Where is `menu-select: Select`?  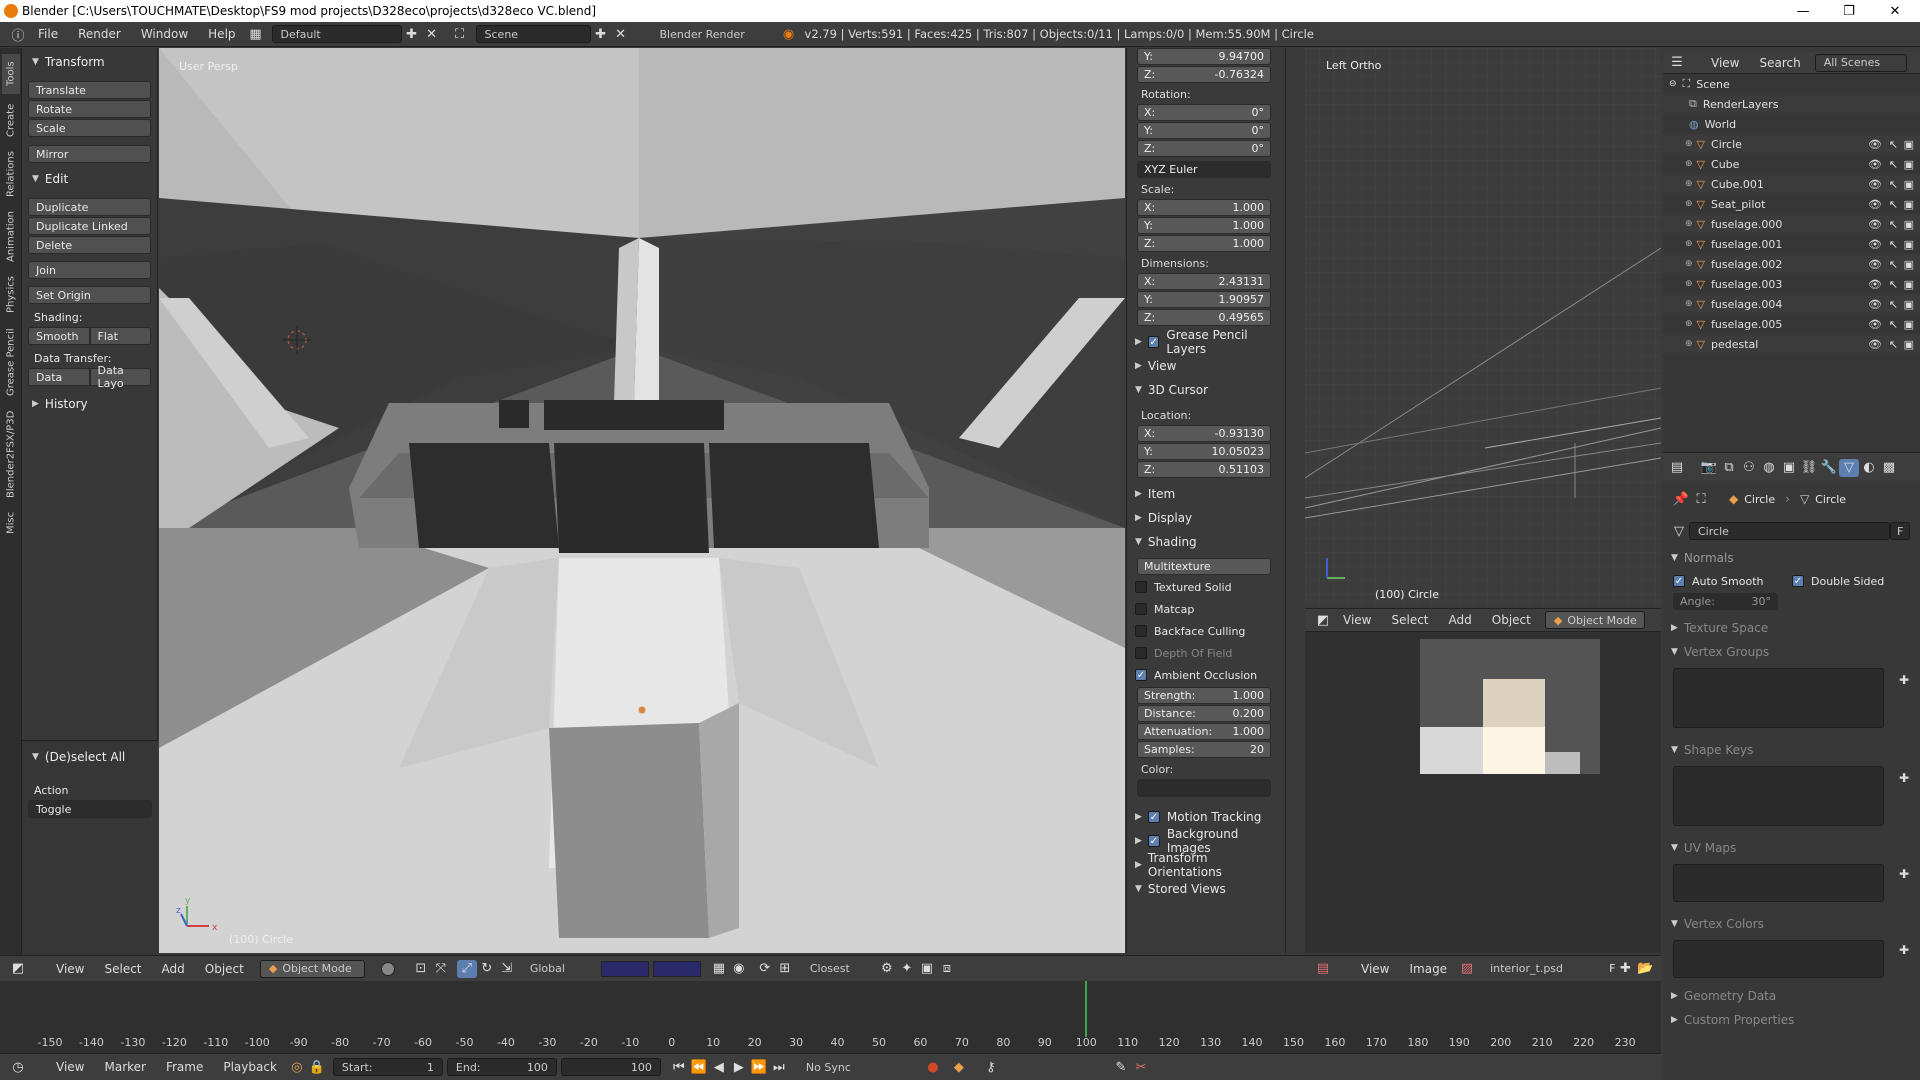 menu-select: Select is located at coordinates (122, 969).